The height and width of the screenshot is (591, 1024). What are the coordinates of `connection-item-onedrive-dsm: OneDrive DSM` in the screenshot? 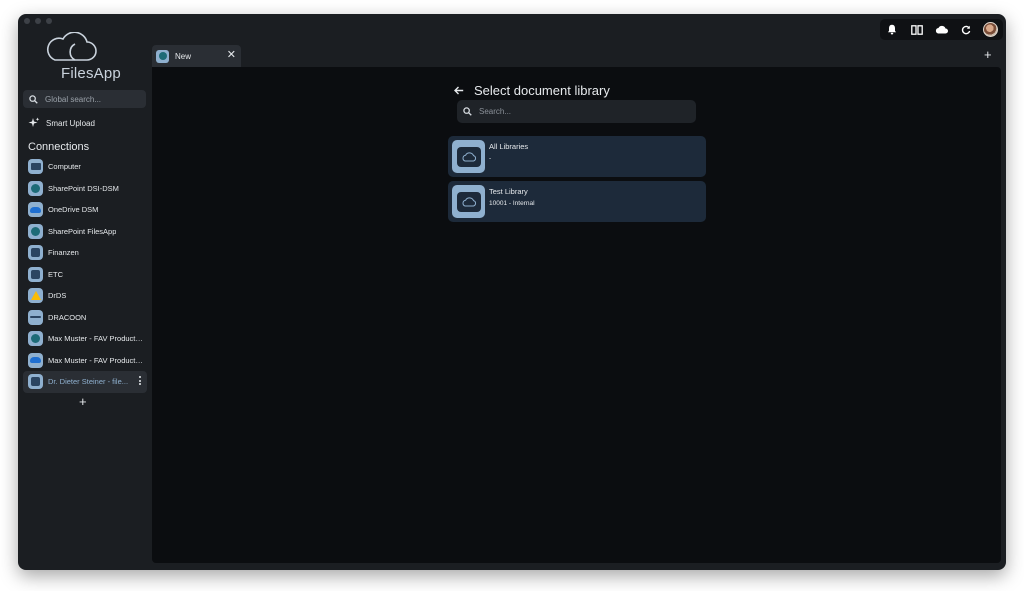 It's located at (85, 210).